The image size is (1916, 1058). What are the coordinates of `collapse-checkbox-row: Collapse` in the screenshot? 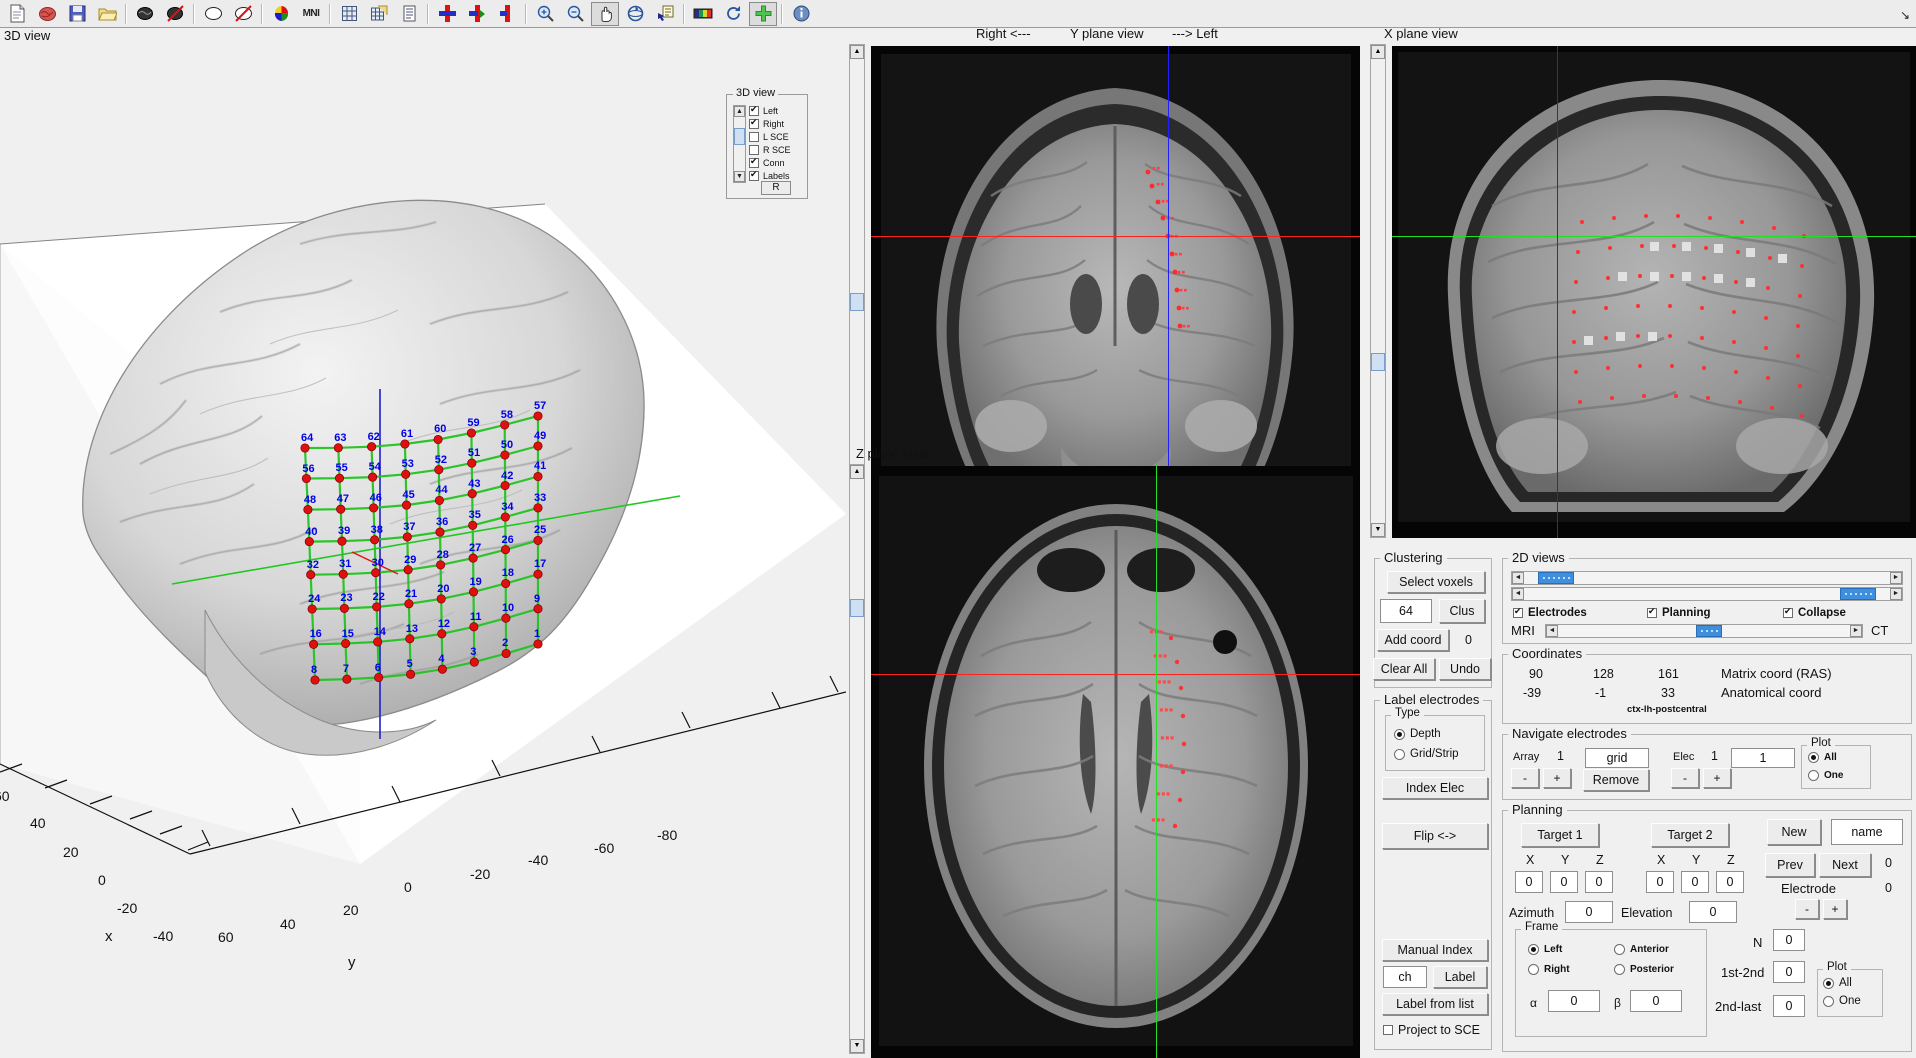 It's located at (1814, 612).